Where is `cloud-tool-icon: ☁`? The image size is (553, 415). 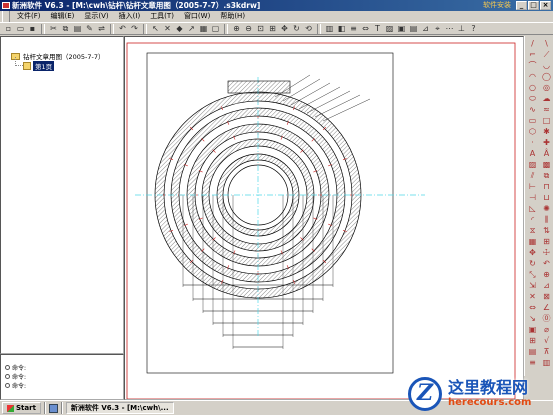
cloud-tool-icon: ☁ is located at coordinates (546, 98).